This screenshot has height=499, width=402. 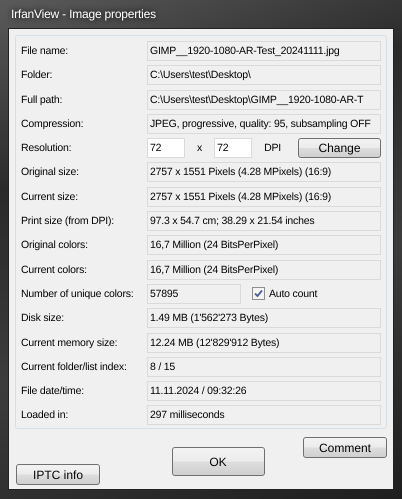 What do you see at coordinates (58, 474) in the screenshot?
I see `iptc-info-button: IPTC info` at bounding box center [58, 474].